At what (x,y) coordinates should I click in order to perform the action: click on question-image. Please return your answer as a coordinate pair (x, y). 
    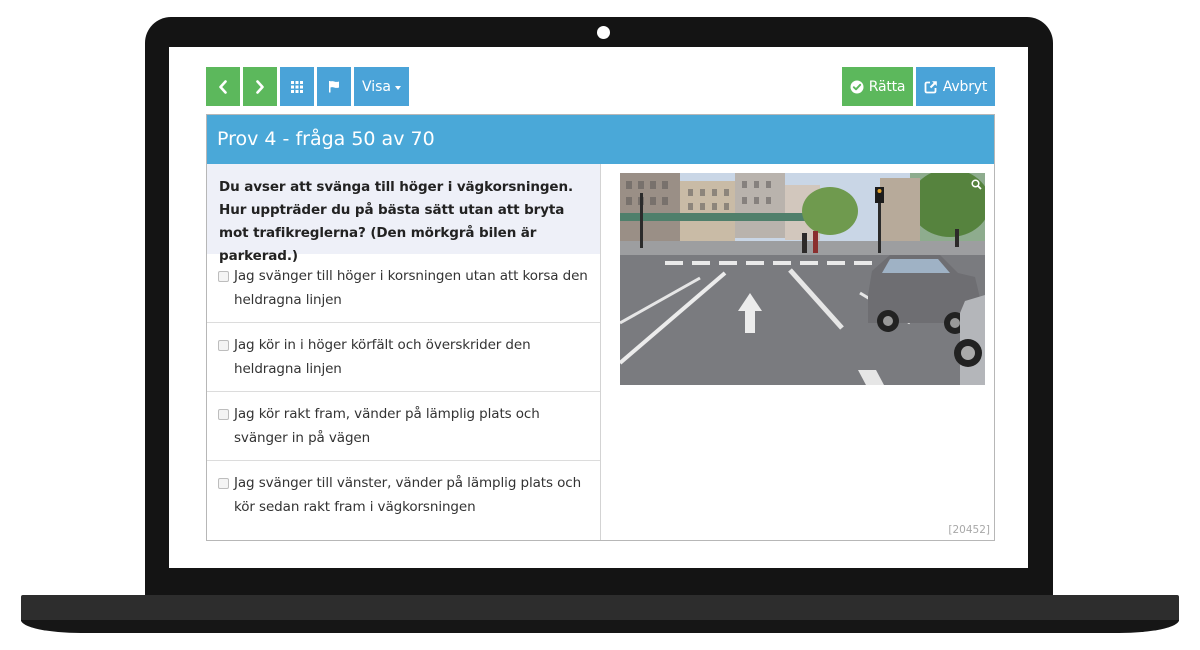
    Looking at the image, I should click on (802, 279).